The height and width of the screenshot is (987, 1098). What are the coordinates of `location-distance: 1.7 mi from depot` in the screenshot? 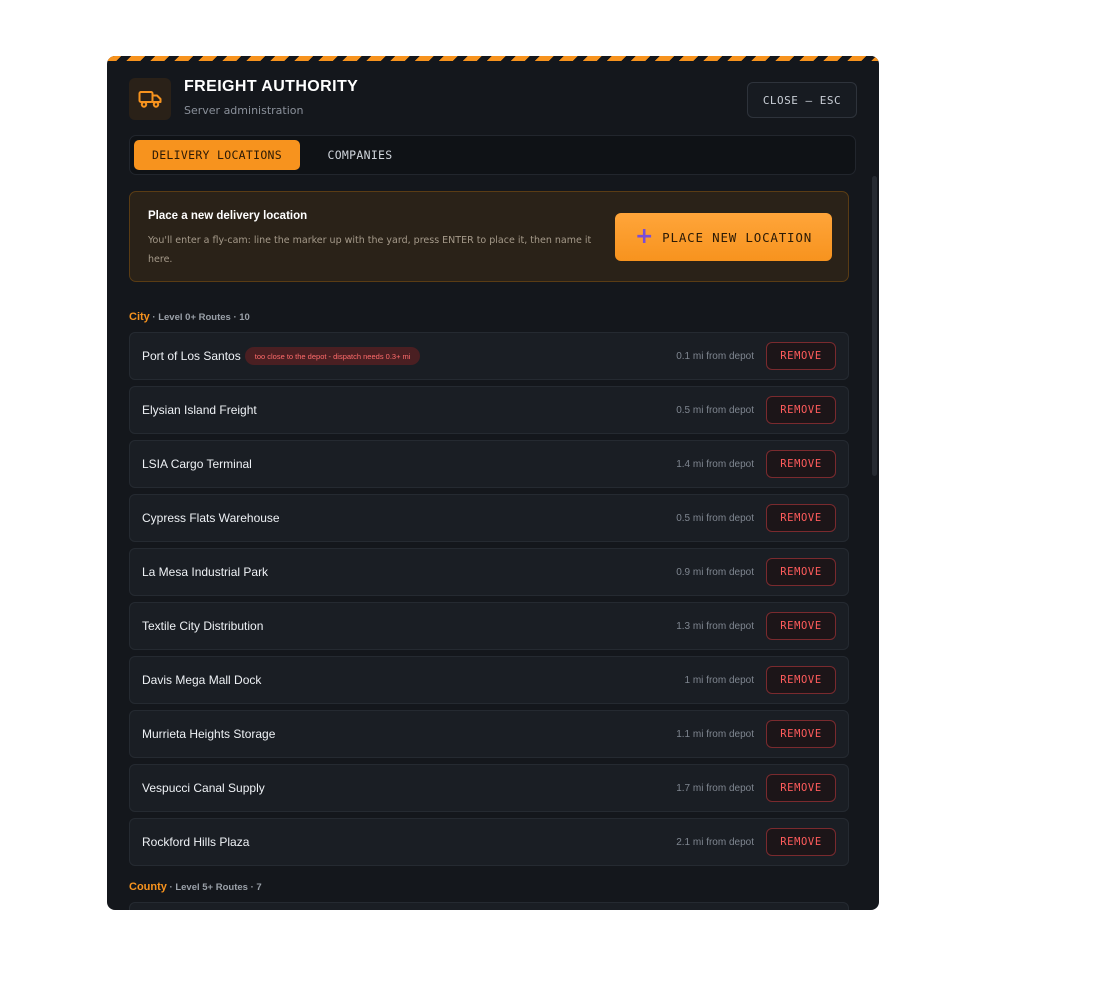 It's located at (715, 788).